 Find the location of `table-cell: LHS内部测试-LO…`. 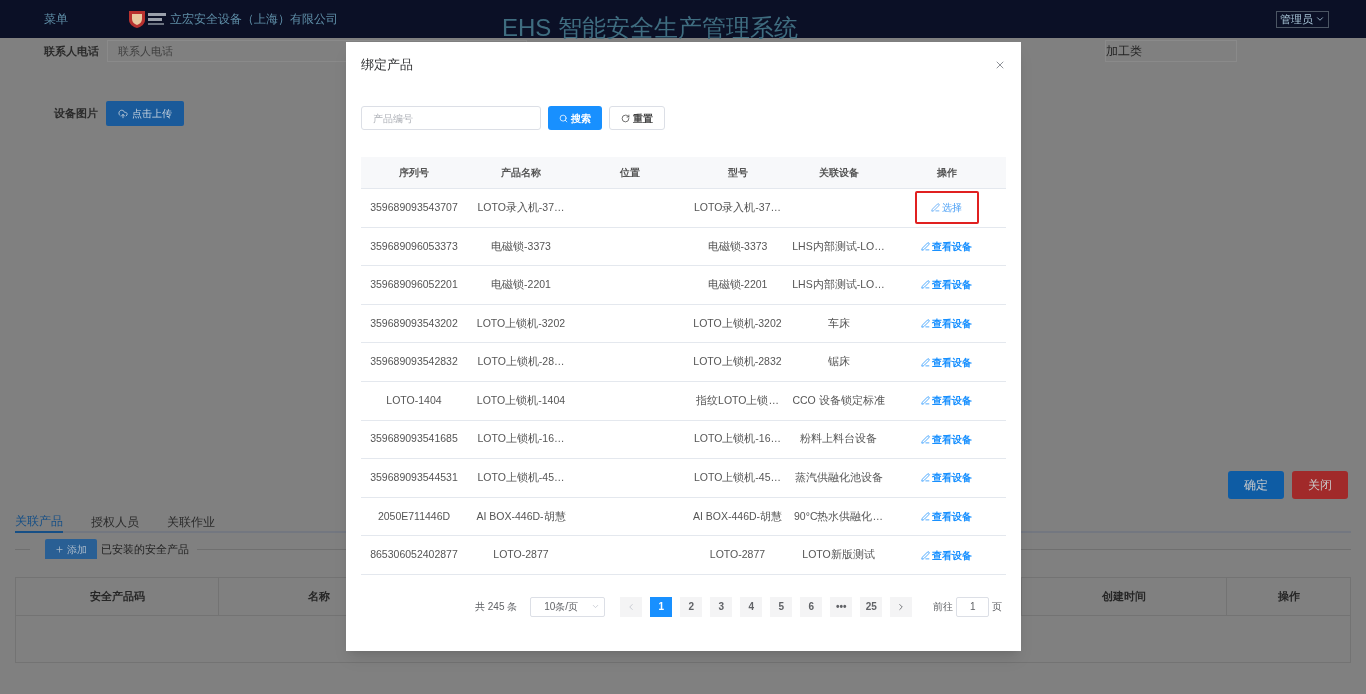

table-cell: LHS内部测试-LO… is located at coordinates (838, 285).